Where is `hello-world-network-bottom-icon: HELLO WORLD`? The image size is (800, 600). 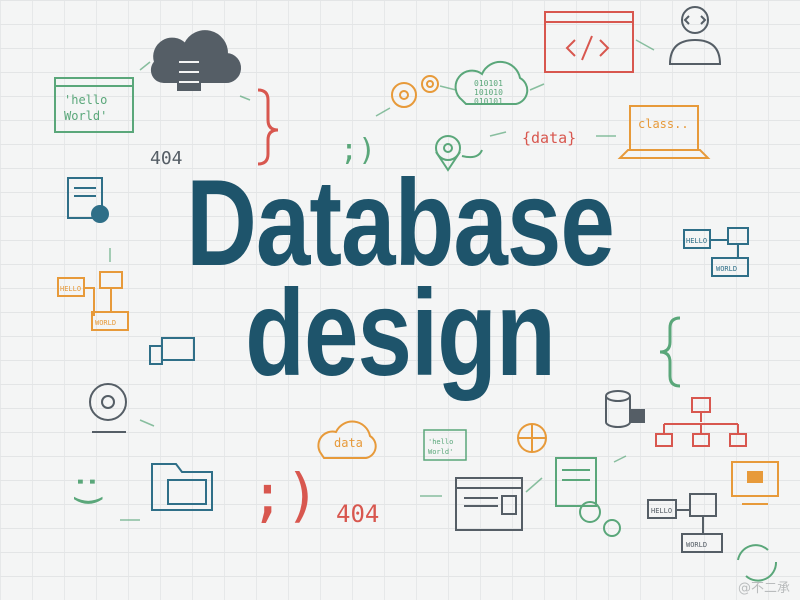 hello-world-network-bottom-icon: HELLO WORLD is located at coordinates (685, 523).